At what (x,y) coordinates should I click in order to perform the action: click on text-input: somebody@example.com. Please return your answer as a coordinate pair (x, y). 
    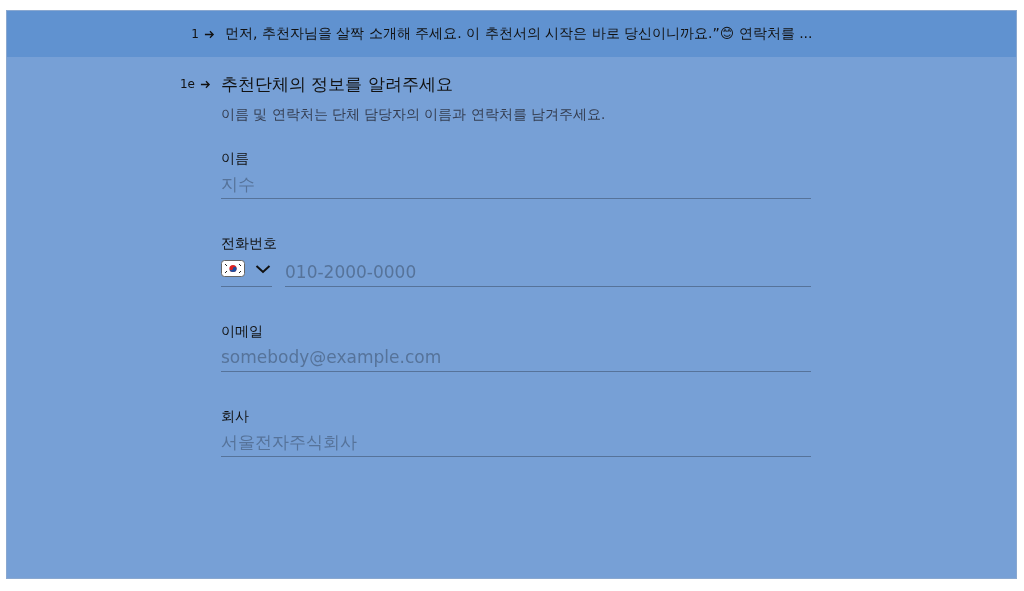
    Looking at the image, I should click on (516, 356).